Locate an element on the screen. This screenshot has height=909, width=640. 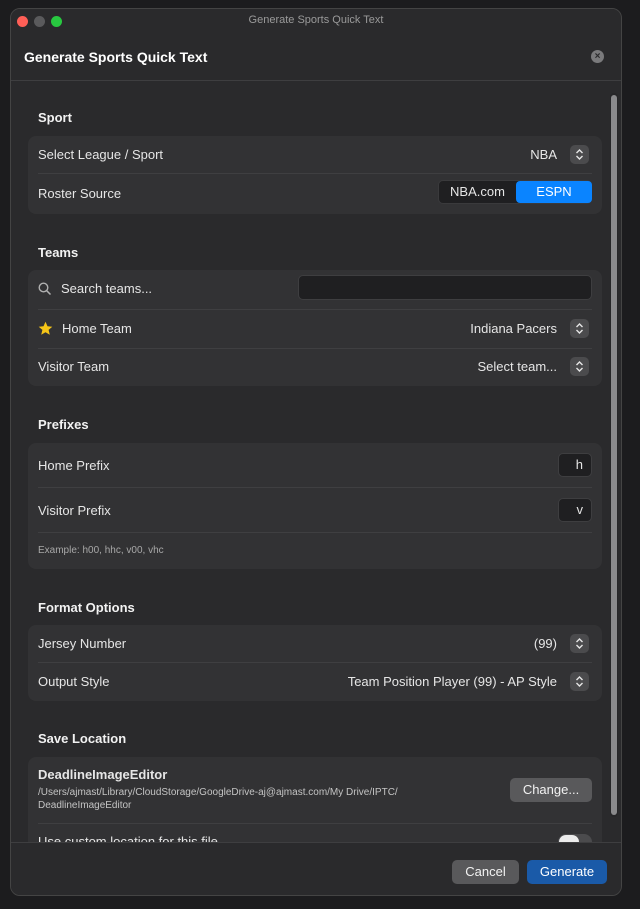
home-team-chevron-updown-icon is located at coordinates (579, 328).